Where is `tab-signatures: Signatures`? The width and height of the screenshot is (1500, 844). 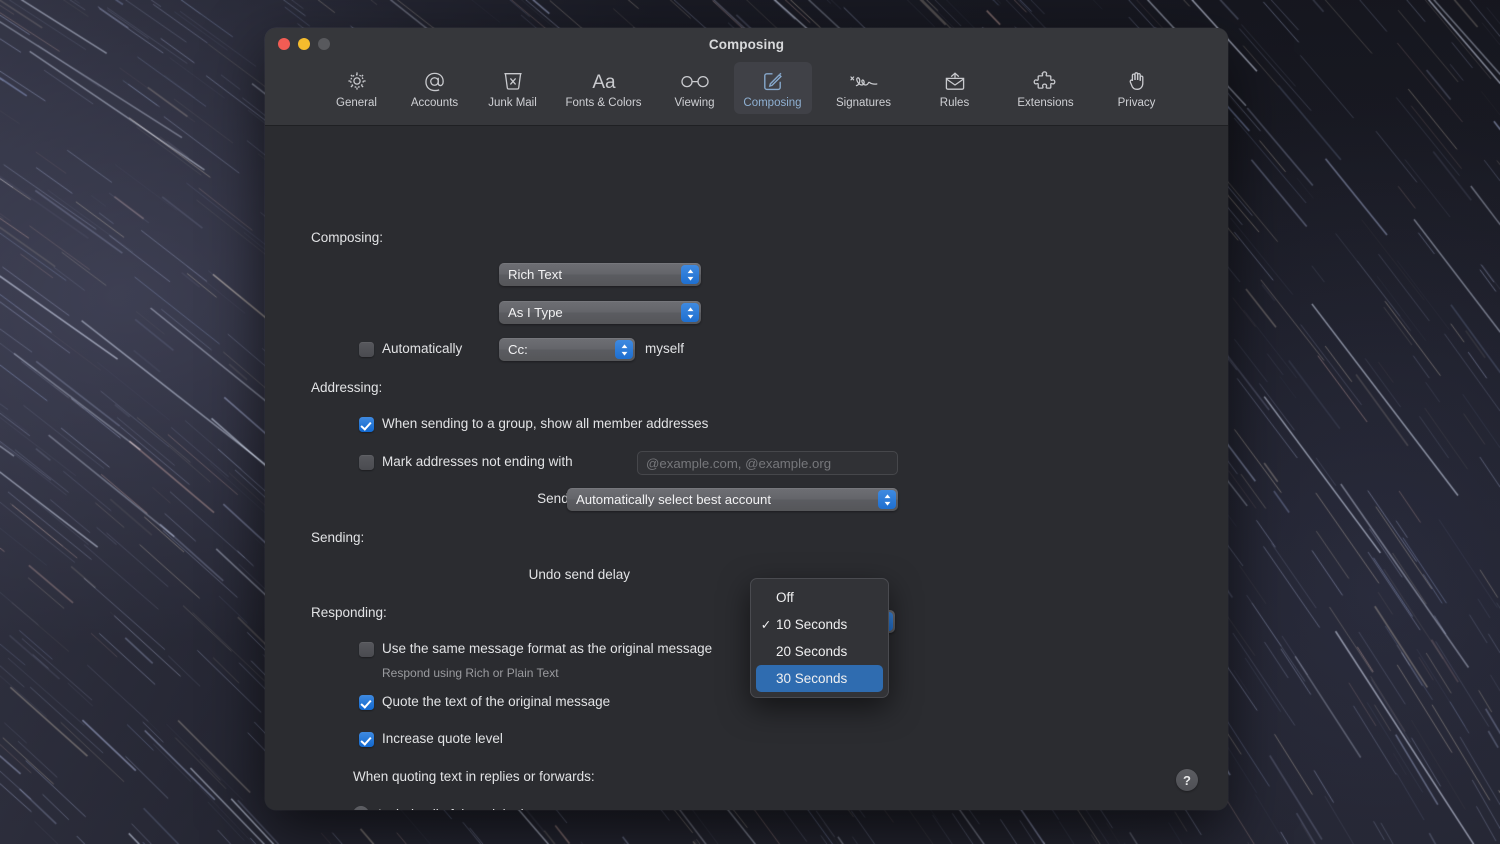 tab-signatures: Signatures is located at coordinates (864, 88).